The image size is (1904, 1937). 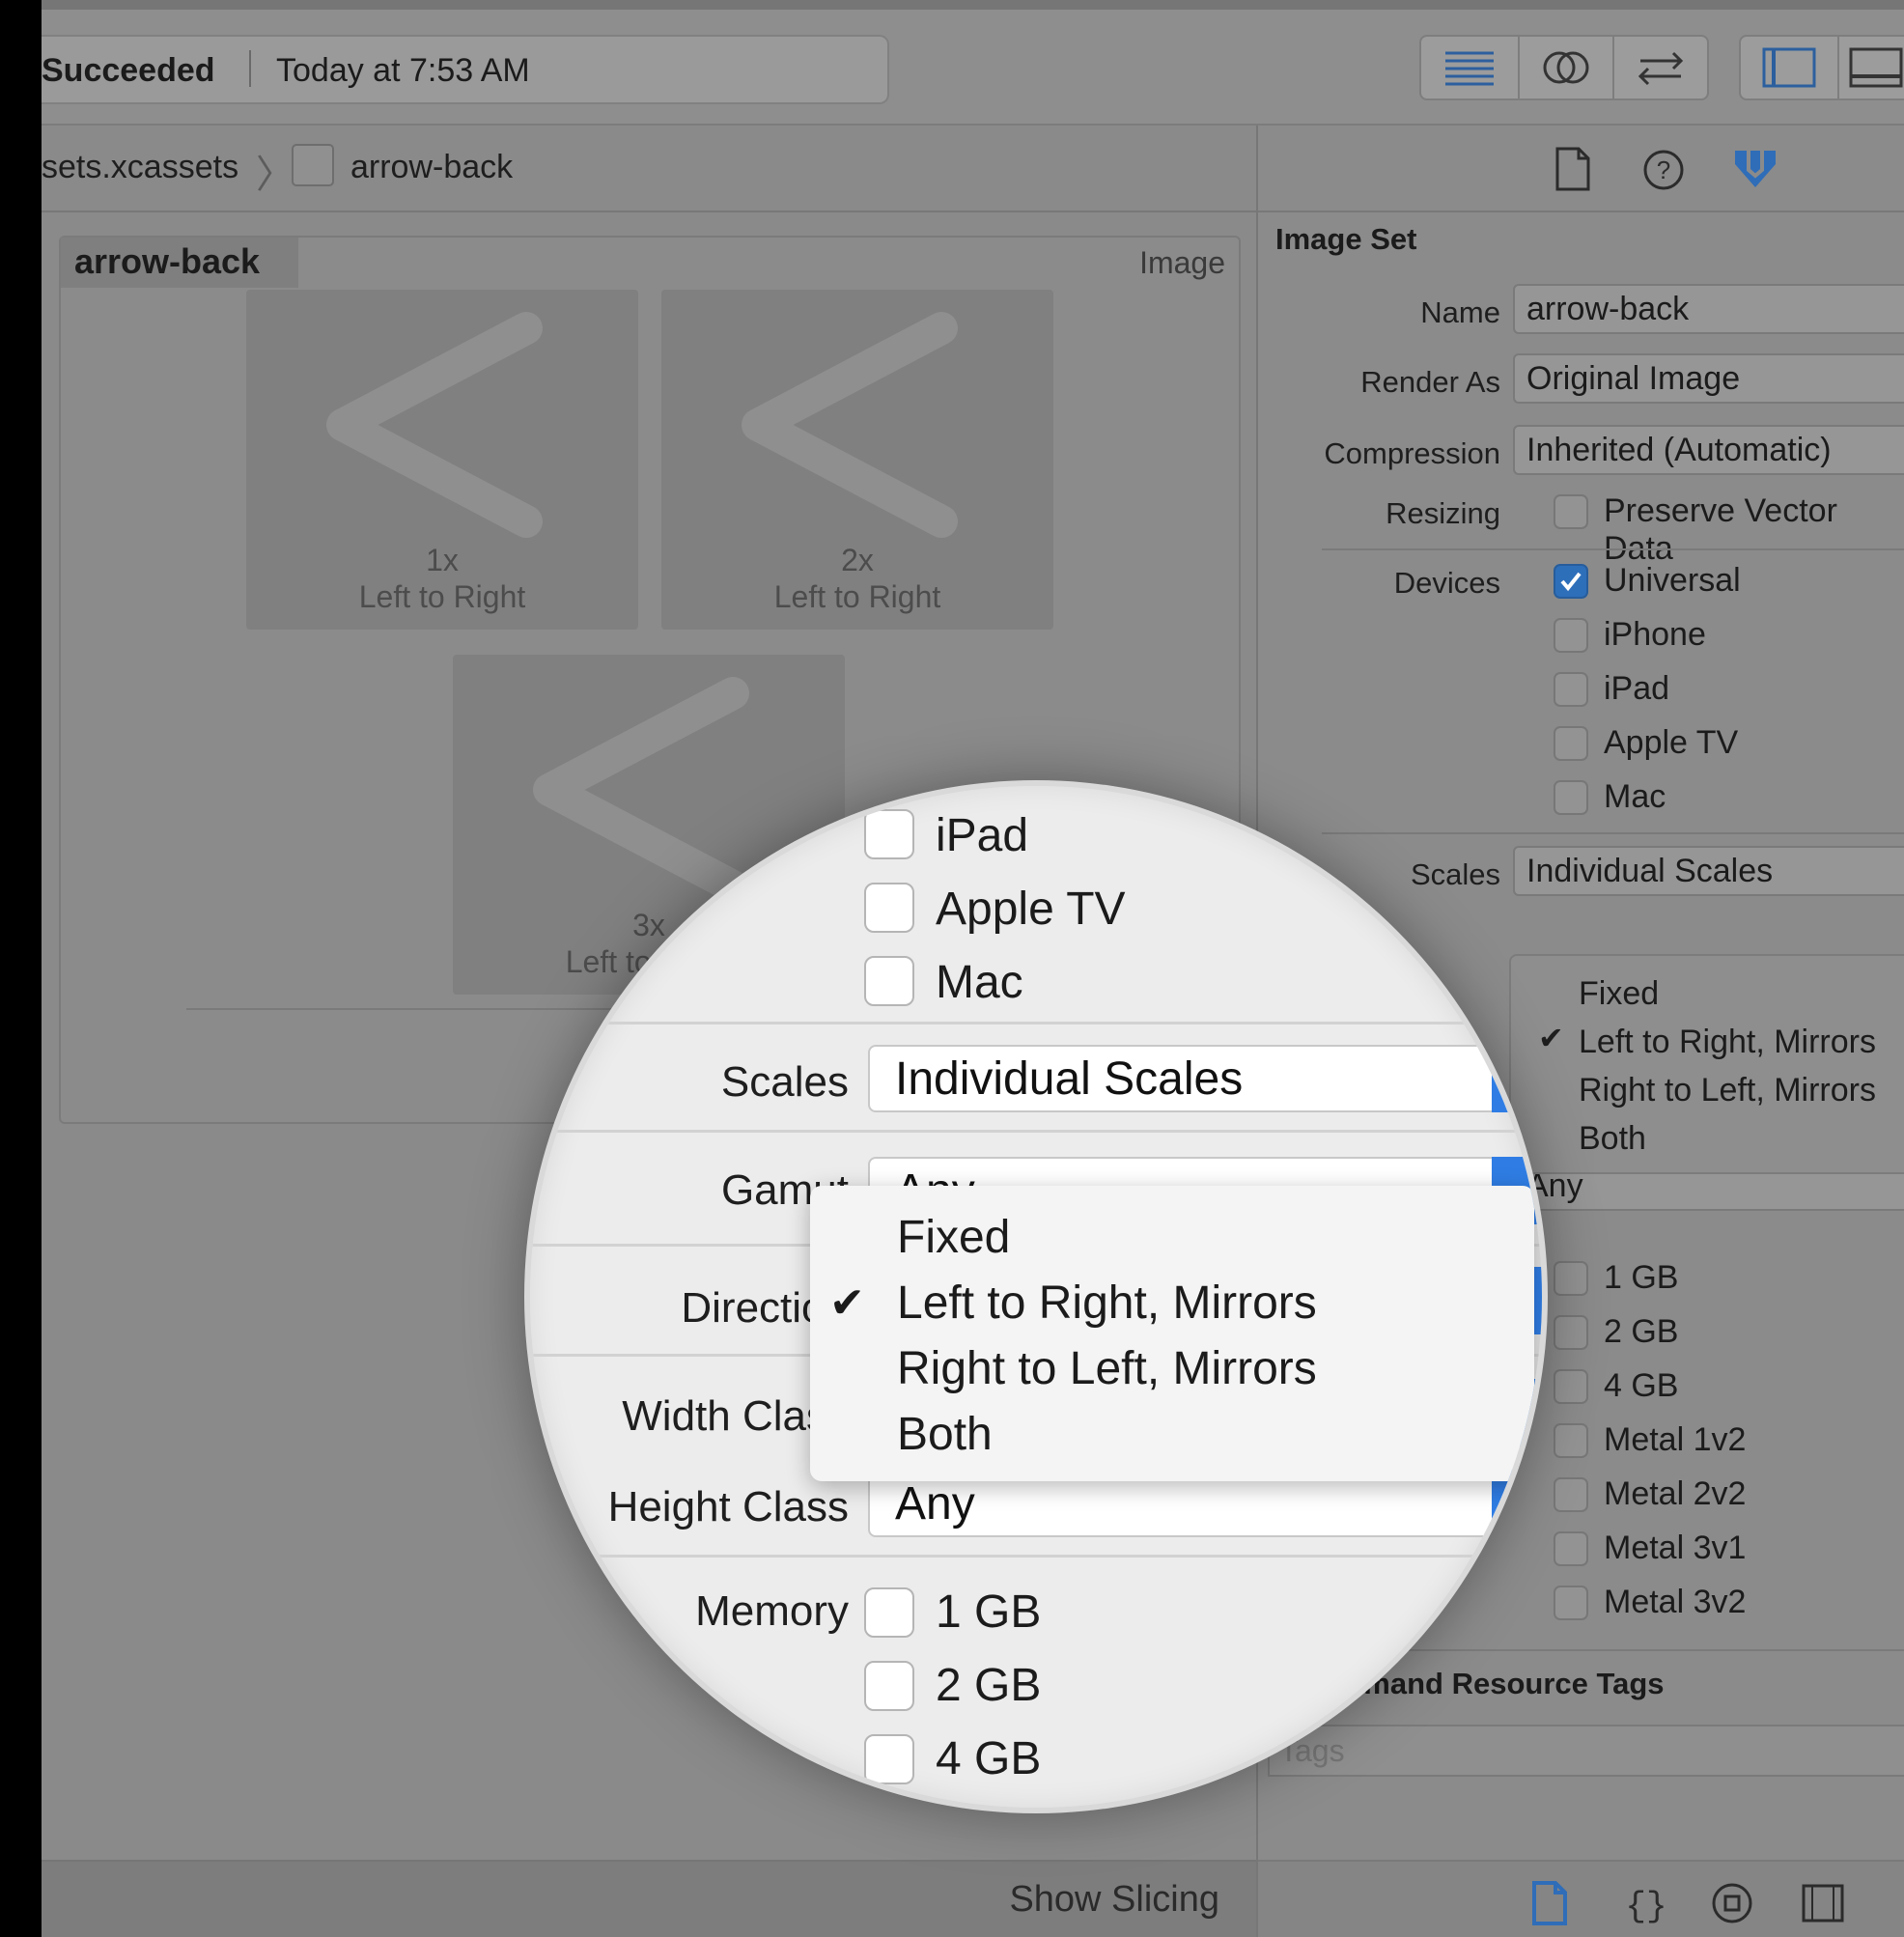 What do you see at coordinates (785, 1082) in the screenshot?
I see `mag-scales-label: Scales` at bounding box center [785, 1082].